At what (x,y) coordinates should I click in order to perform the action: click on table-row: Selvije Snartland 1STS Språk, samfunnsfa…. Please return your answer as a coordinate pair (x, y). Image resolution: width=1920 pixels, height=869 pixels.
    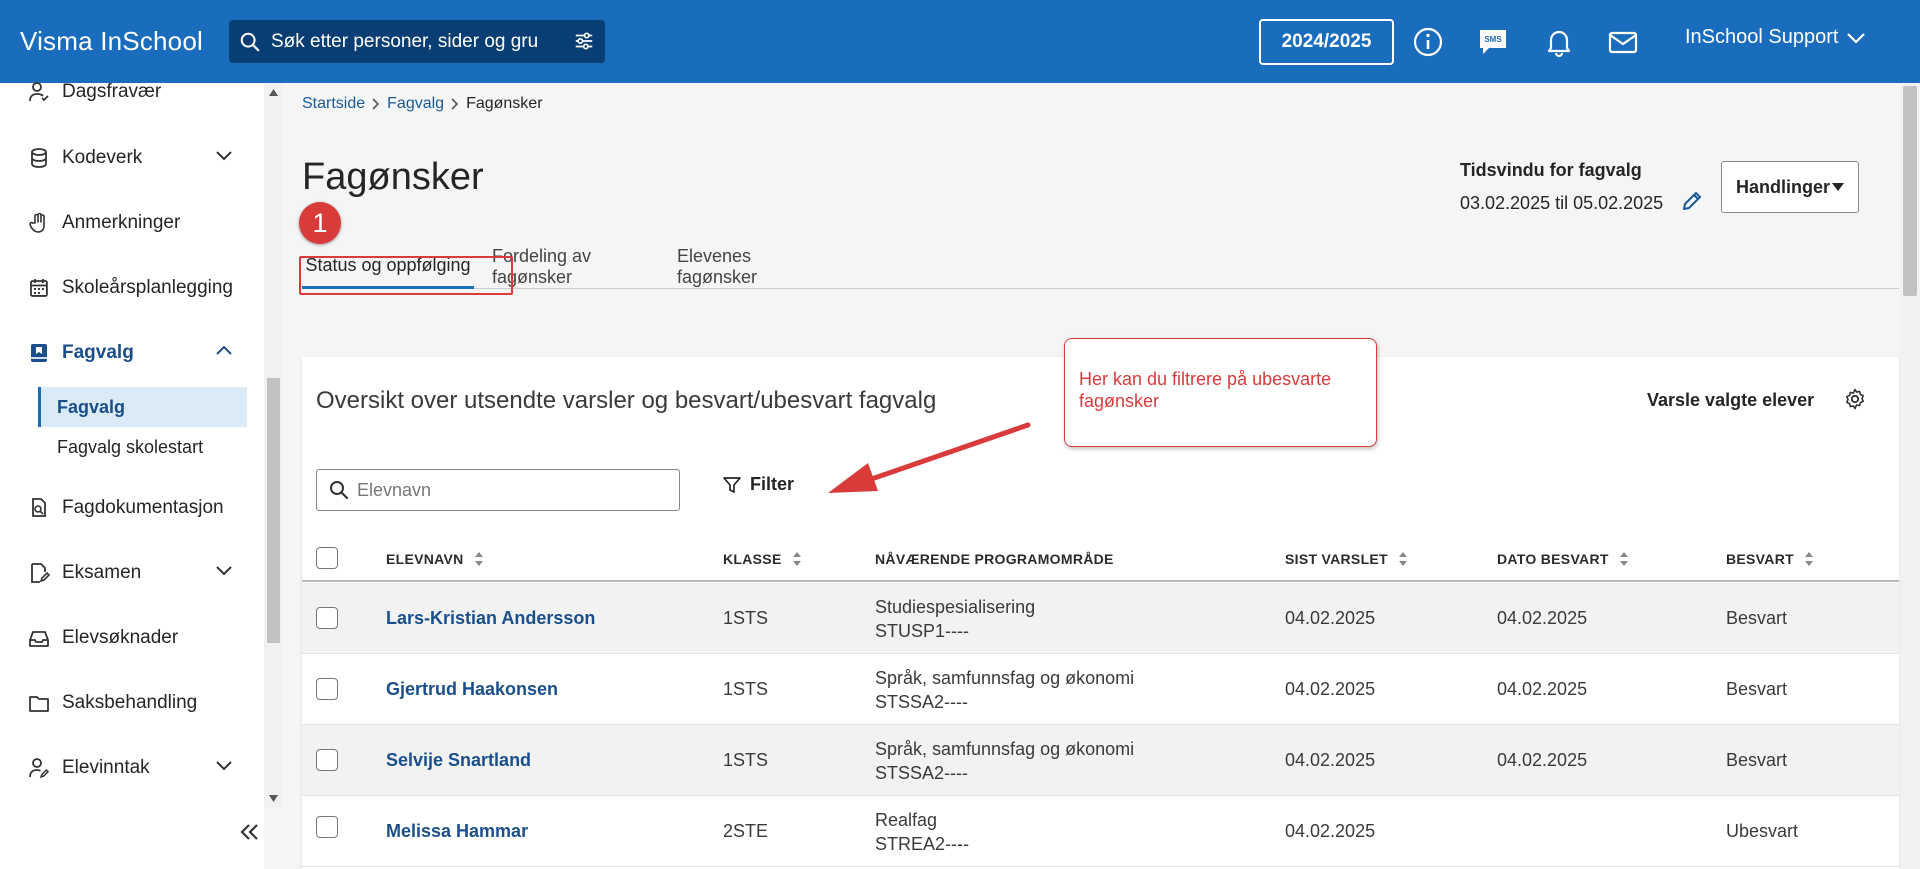
    Looking at the image, I should click on (1100, 760).